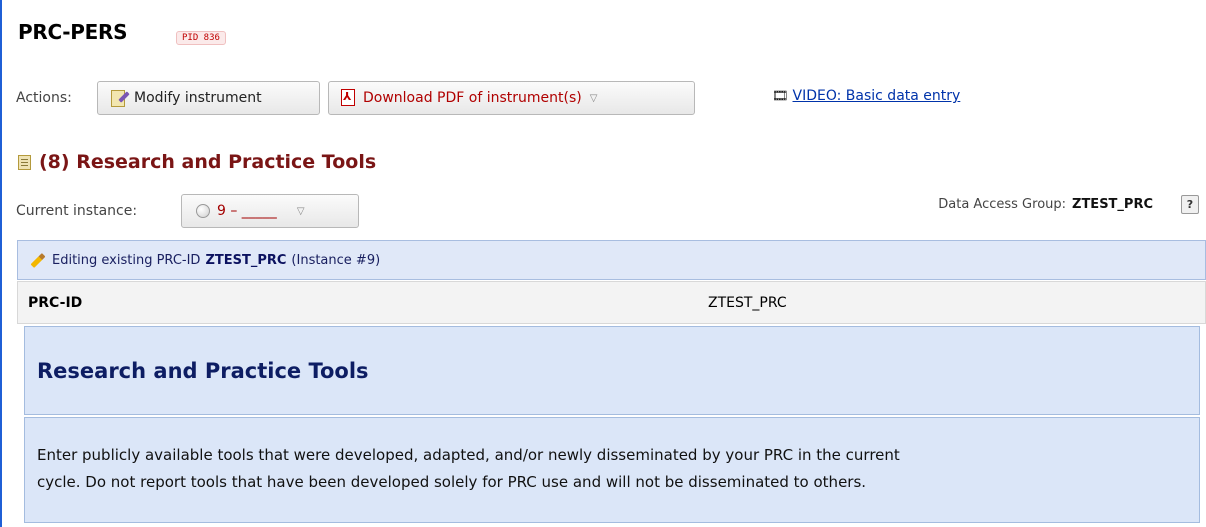  Describe the element at coordinates (1, 263) in the screenshot. I see `page-left-border` at that location.